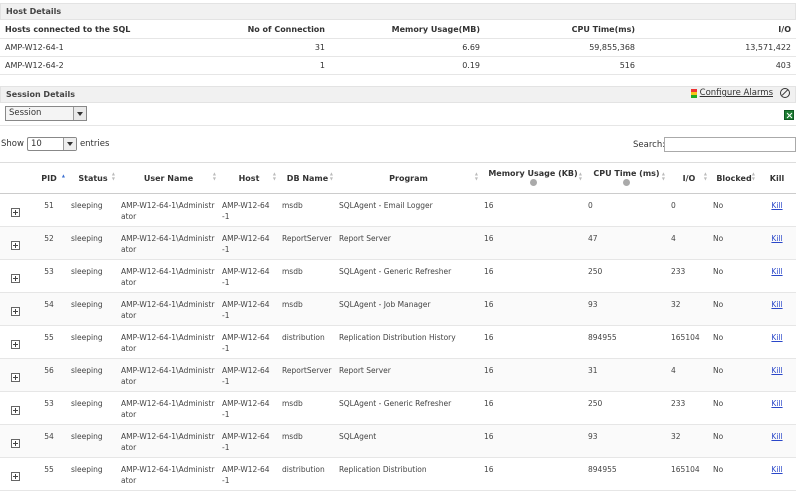  I want to click on col-host: Host, so click(249, 178).